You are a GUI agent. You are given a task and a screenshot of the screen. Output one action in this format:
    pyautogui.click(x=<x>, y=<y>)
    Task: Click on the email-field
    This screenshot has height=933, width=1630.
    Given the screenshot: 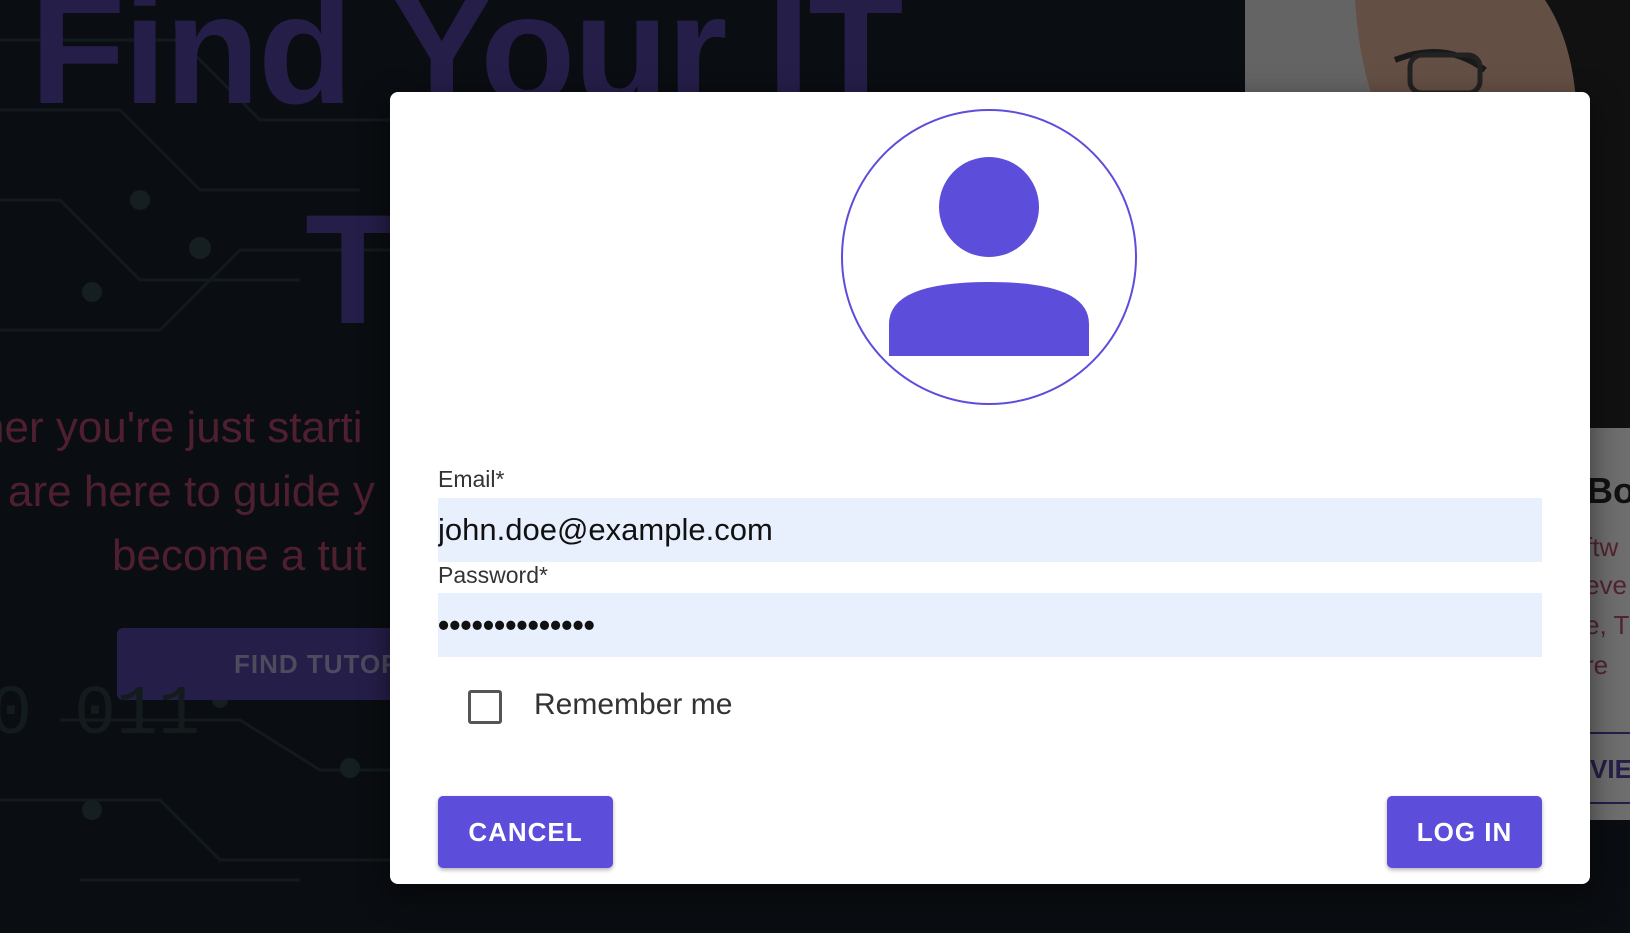 What is the action you would take?
    pyautogui.click(x=990, y=530)
    